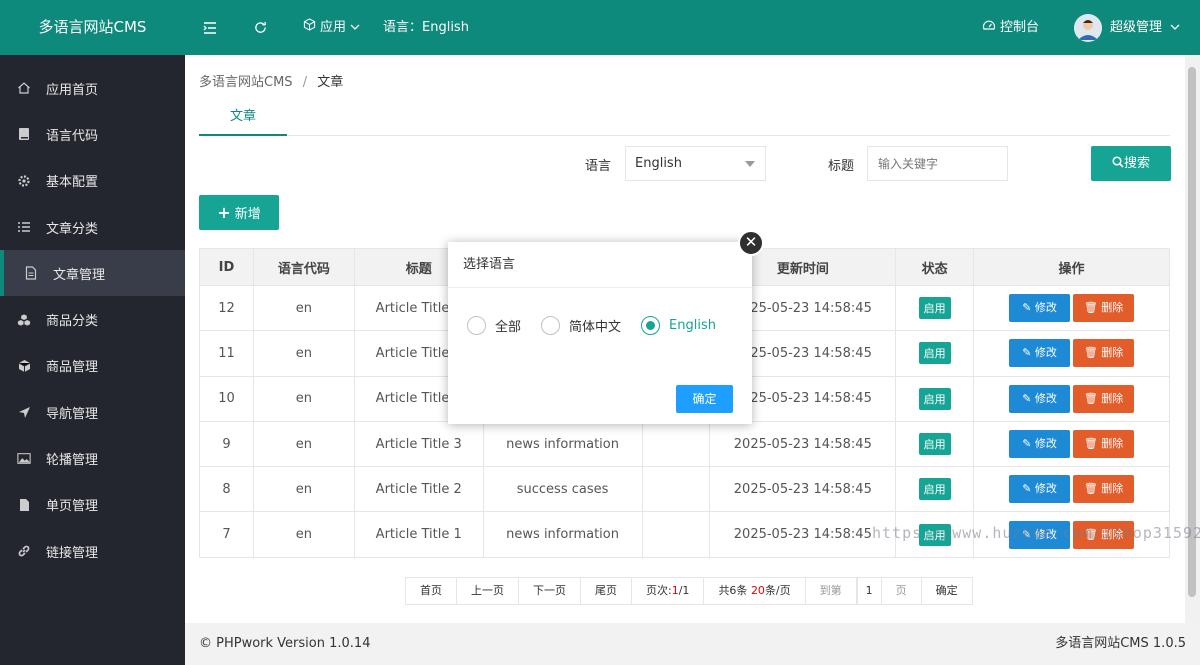 The height and width of the screenshot is (665, 1200). I want to click on confirm-button: 确定, so click(704, 399).